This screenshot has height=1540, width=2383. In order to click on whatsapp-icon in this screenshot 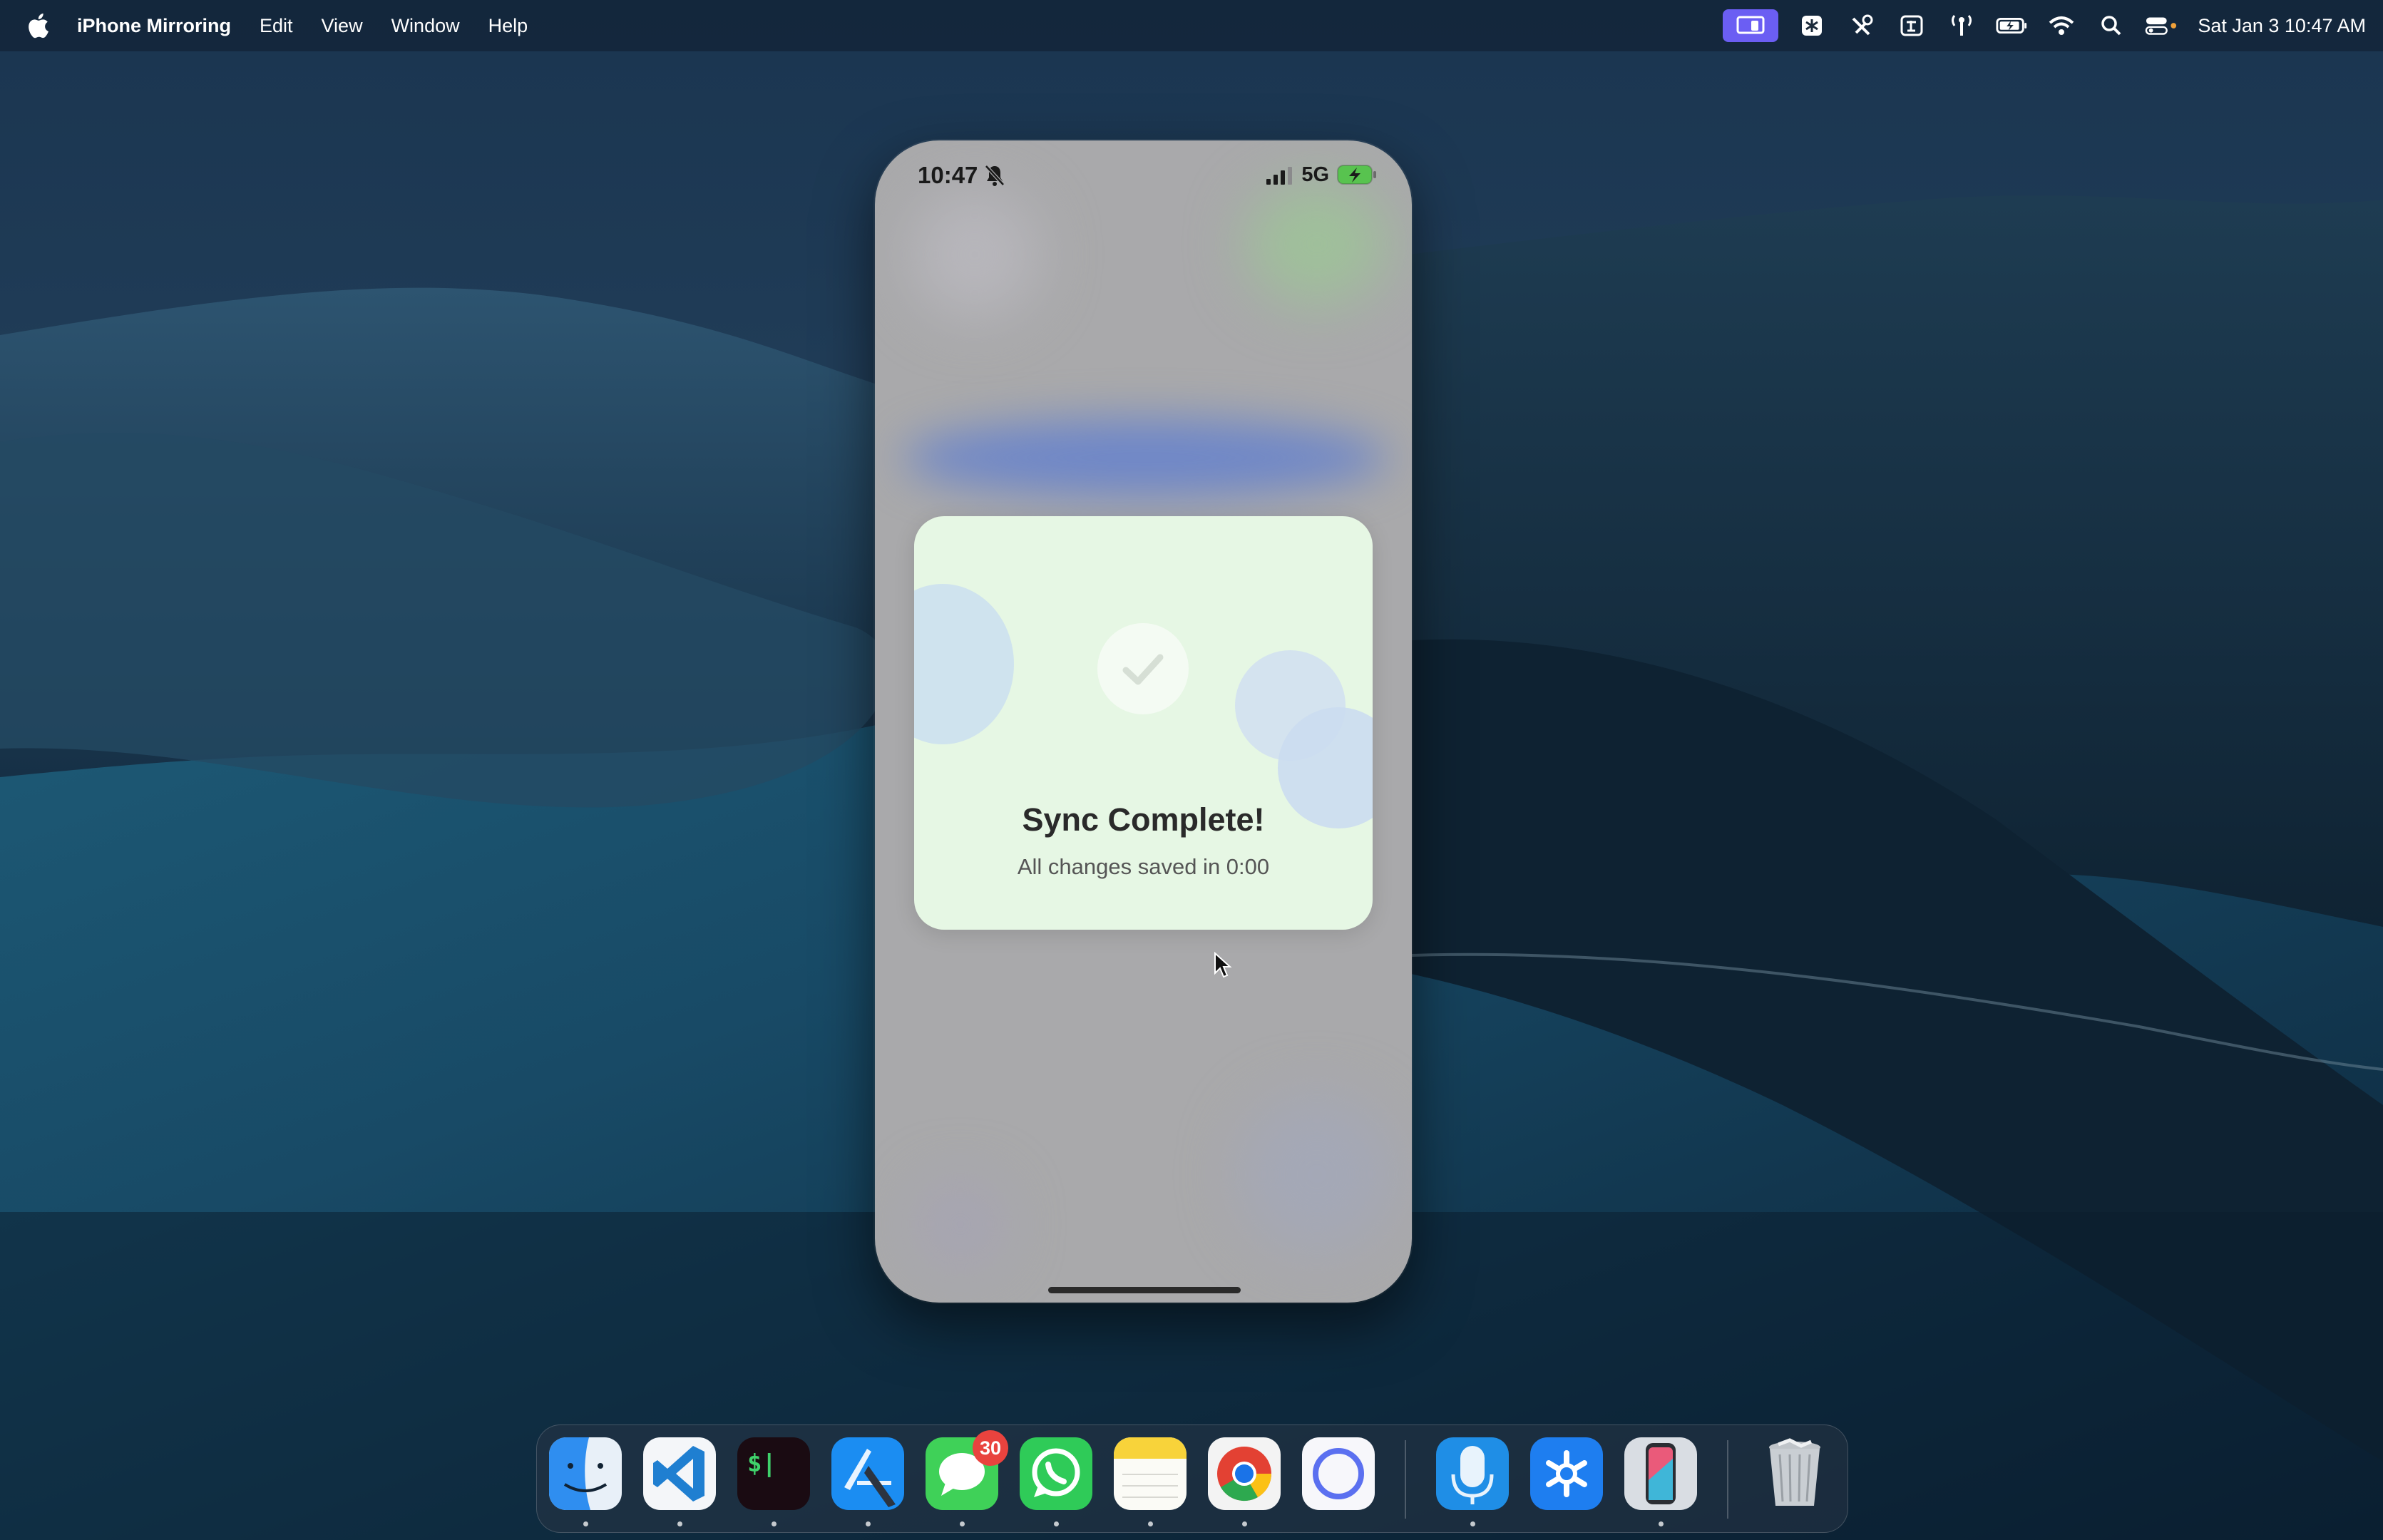, I will do `click(1056, 1473)`.